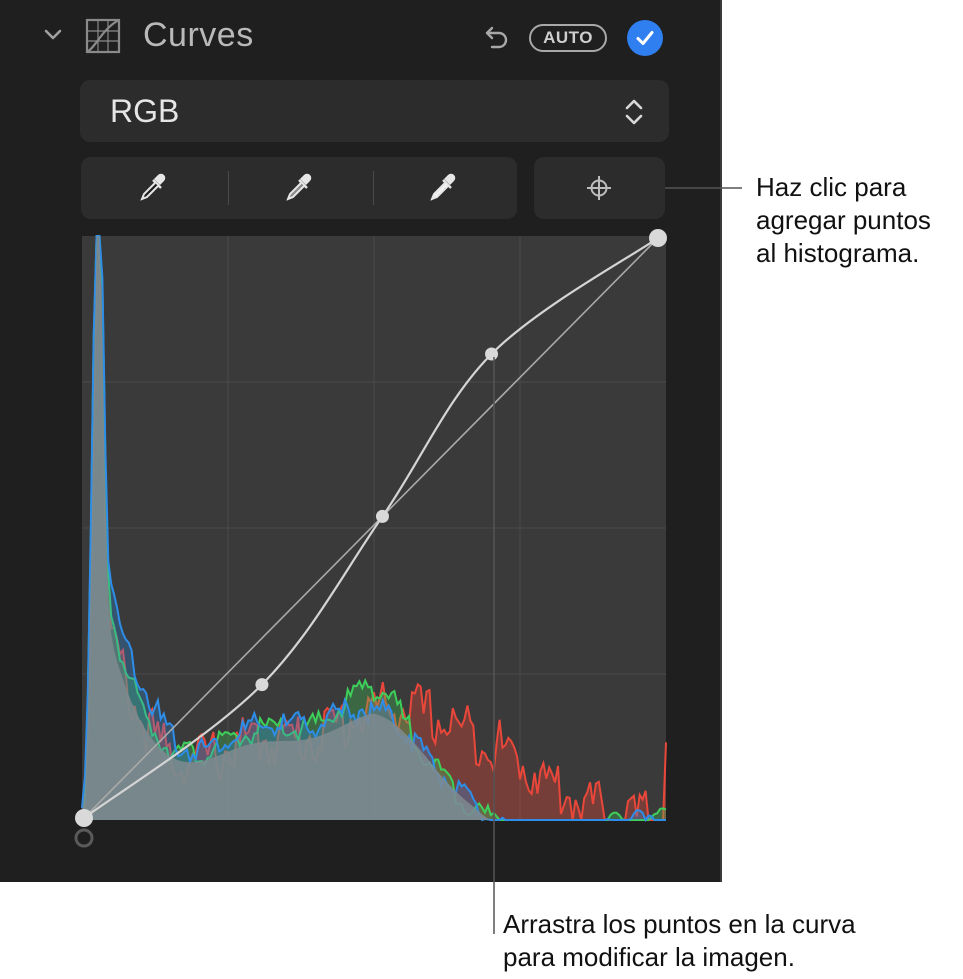  What do you see at coordinates (831, 187) in the screenshot?
I see `callout-line: Haz clic para` at bounding box center [831, 187].